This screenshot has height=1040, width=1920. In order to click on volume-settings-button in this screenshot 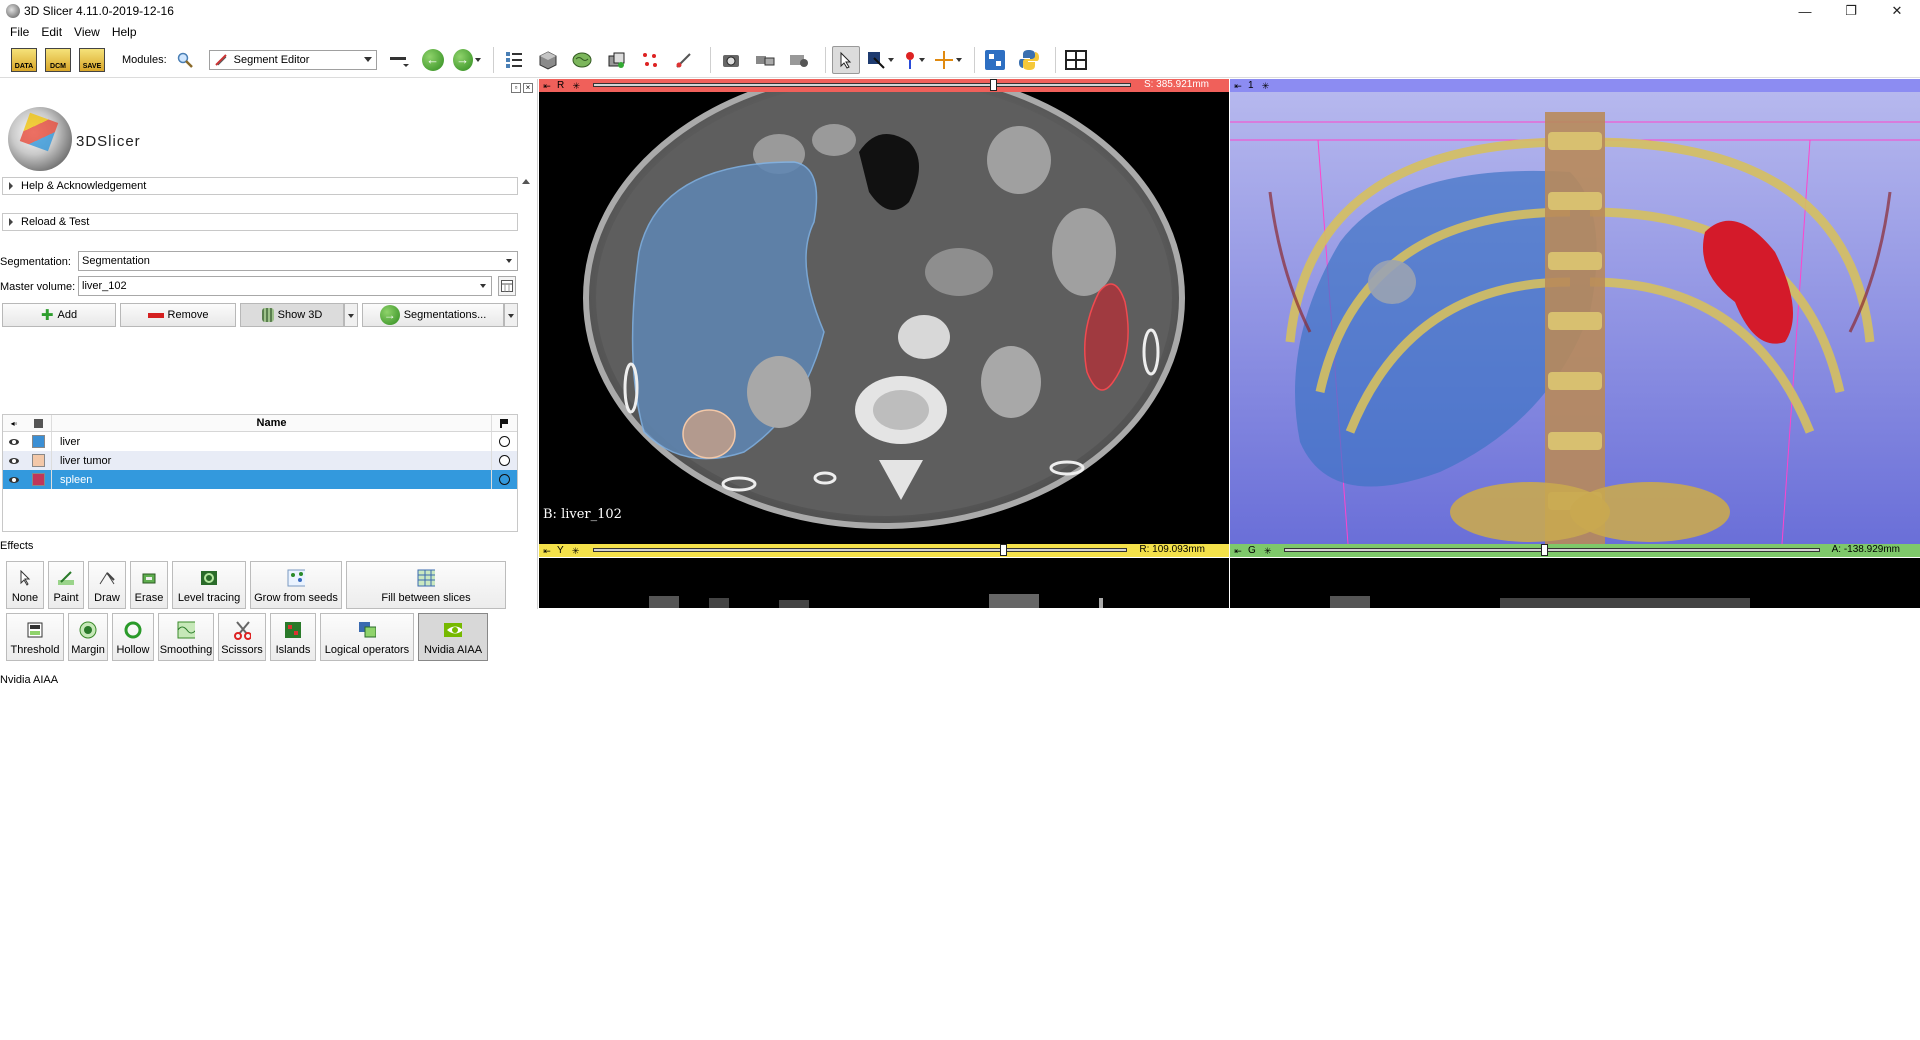, I will do `click(507, 286)`.